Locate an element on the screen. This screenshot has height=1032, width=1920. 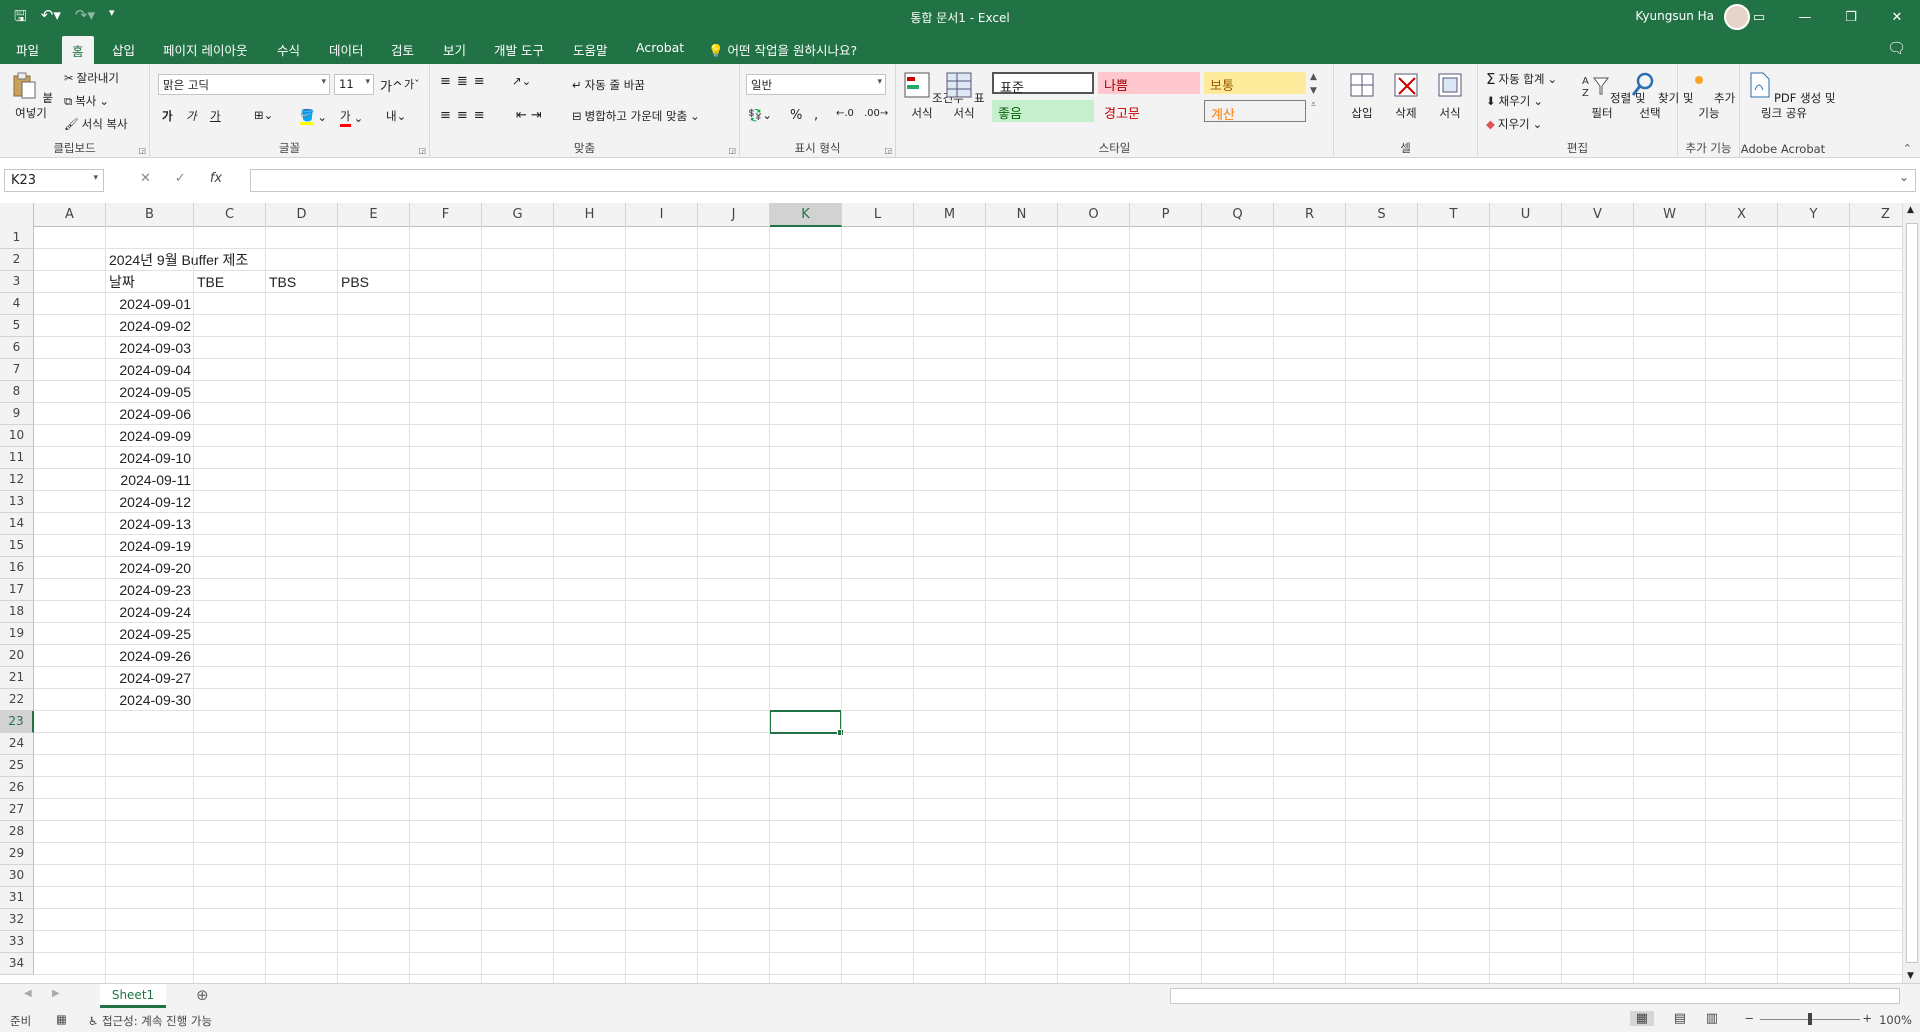
row-header-12: 12 is located at coordinates (17, 480).